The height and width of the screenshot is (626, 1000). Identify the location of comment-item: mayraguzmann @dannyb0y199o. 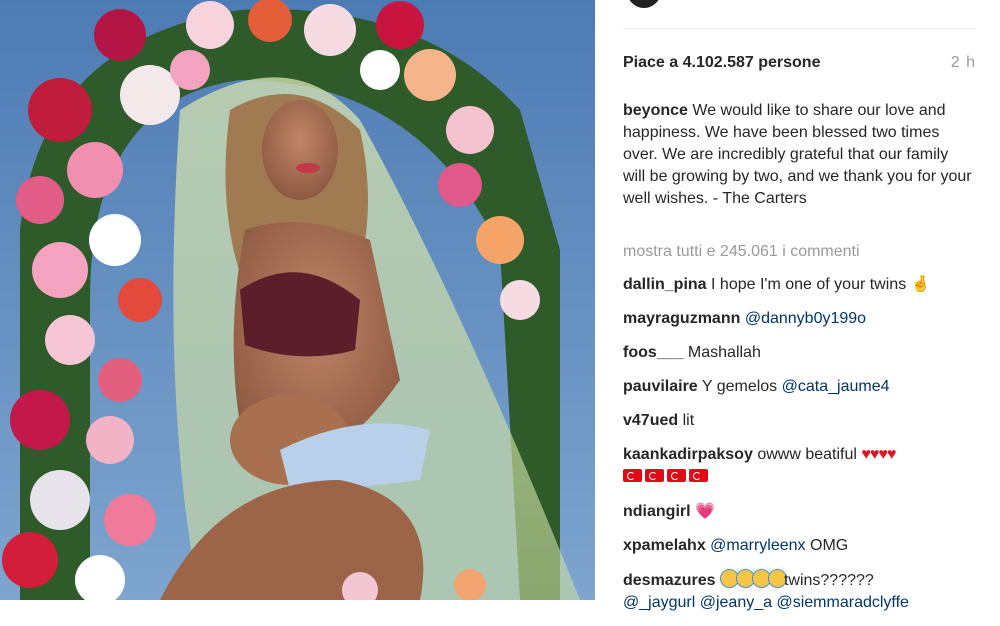
(803, 319).